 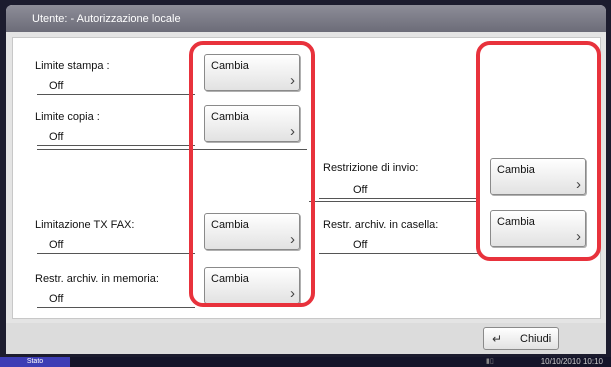 I want to click on print-limit-label: Limite stampa :, so click(x=72, y=66).